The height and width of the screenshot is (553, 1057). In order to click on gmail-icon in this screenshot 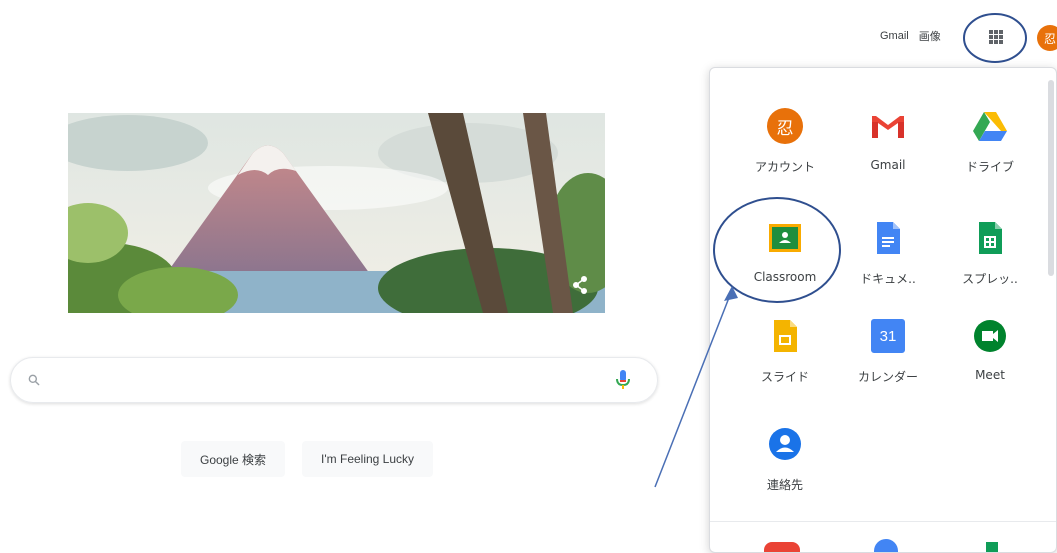, I will do `click(888, 126)`.